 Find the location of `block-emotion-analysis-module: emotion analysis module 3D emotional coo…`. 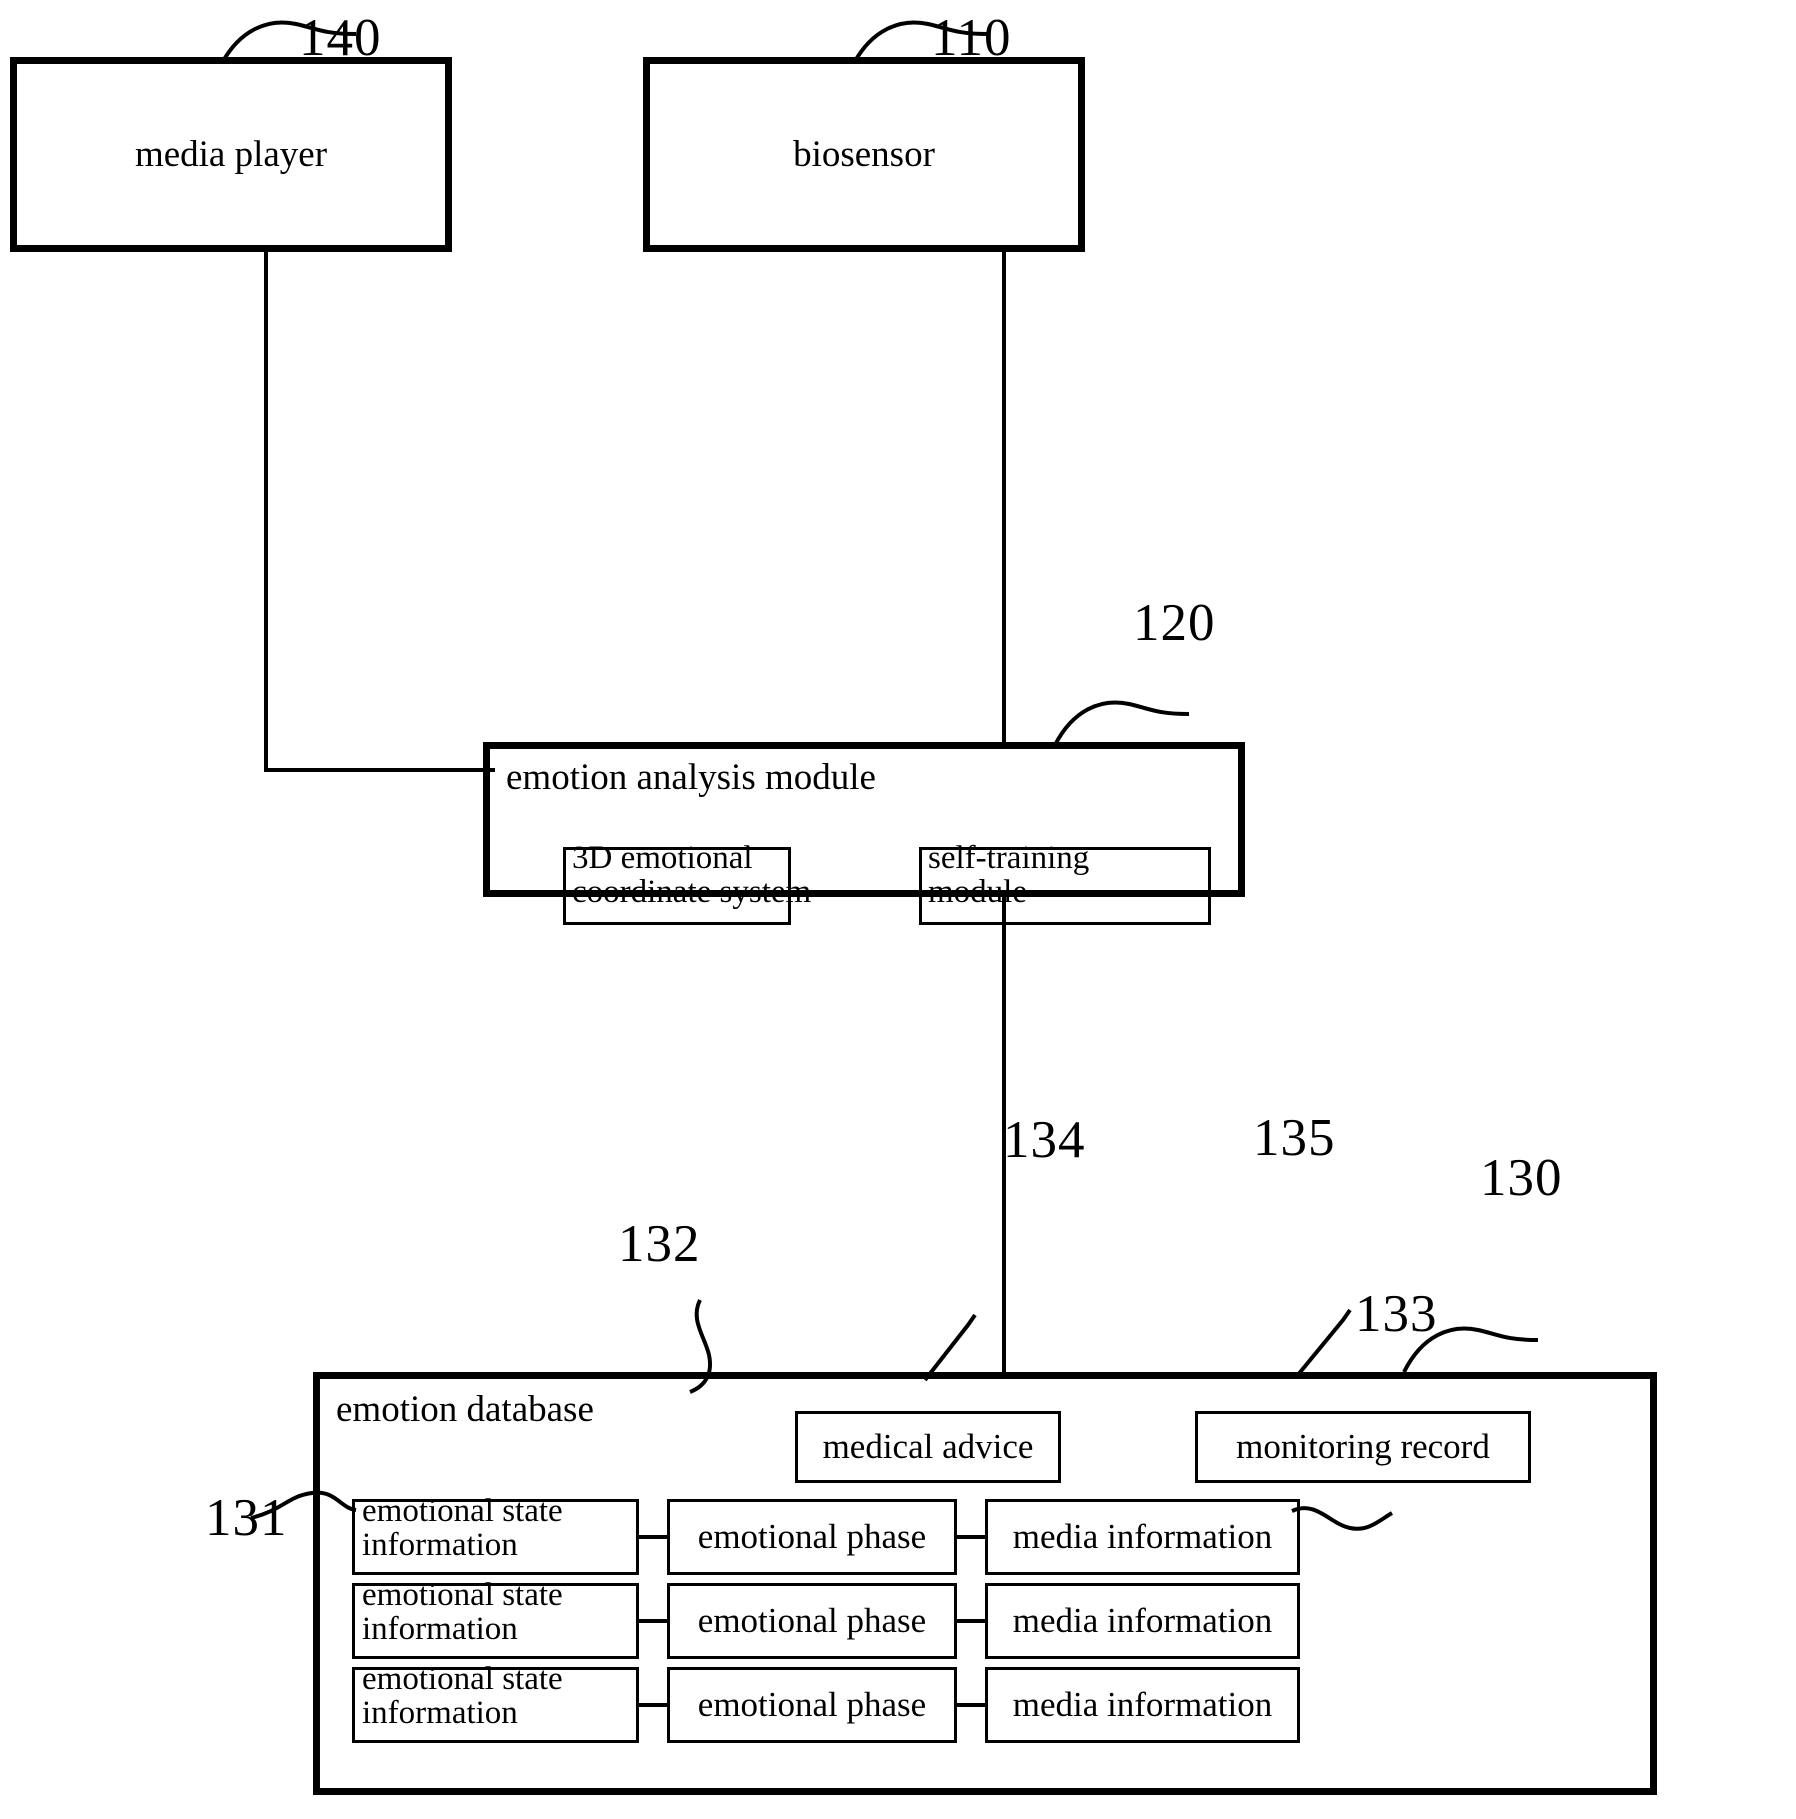

block-emotion-analysis-module: emotion analysis module 3D emotional coo… is located at coordinates (864, 833).